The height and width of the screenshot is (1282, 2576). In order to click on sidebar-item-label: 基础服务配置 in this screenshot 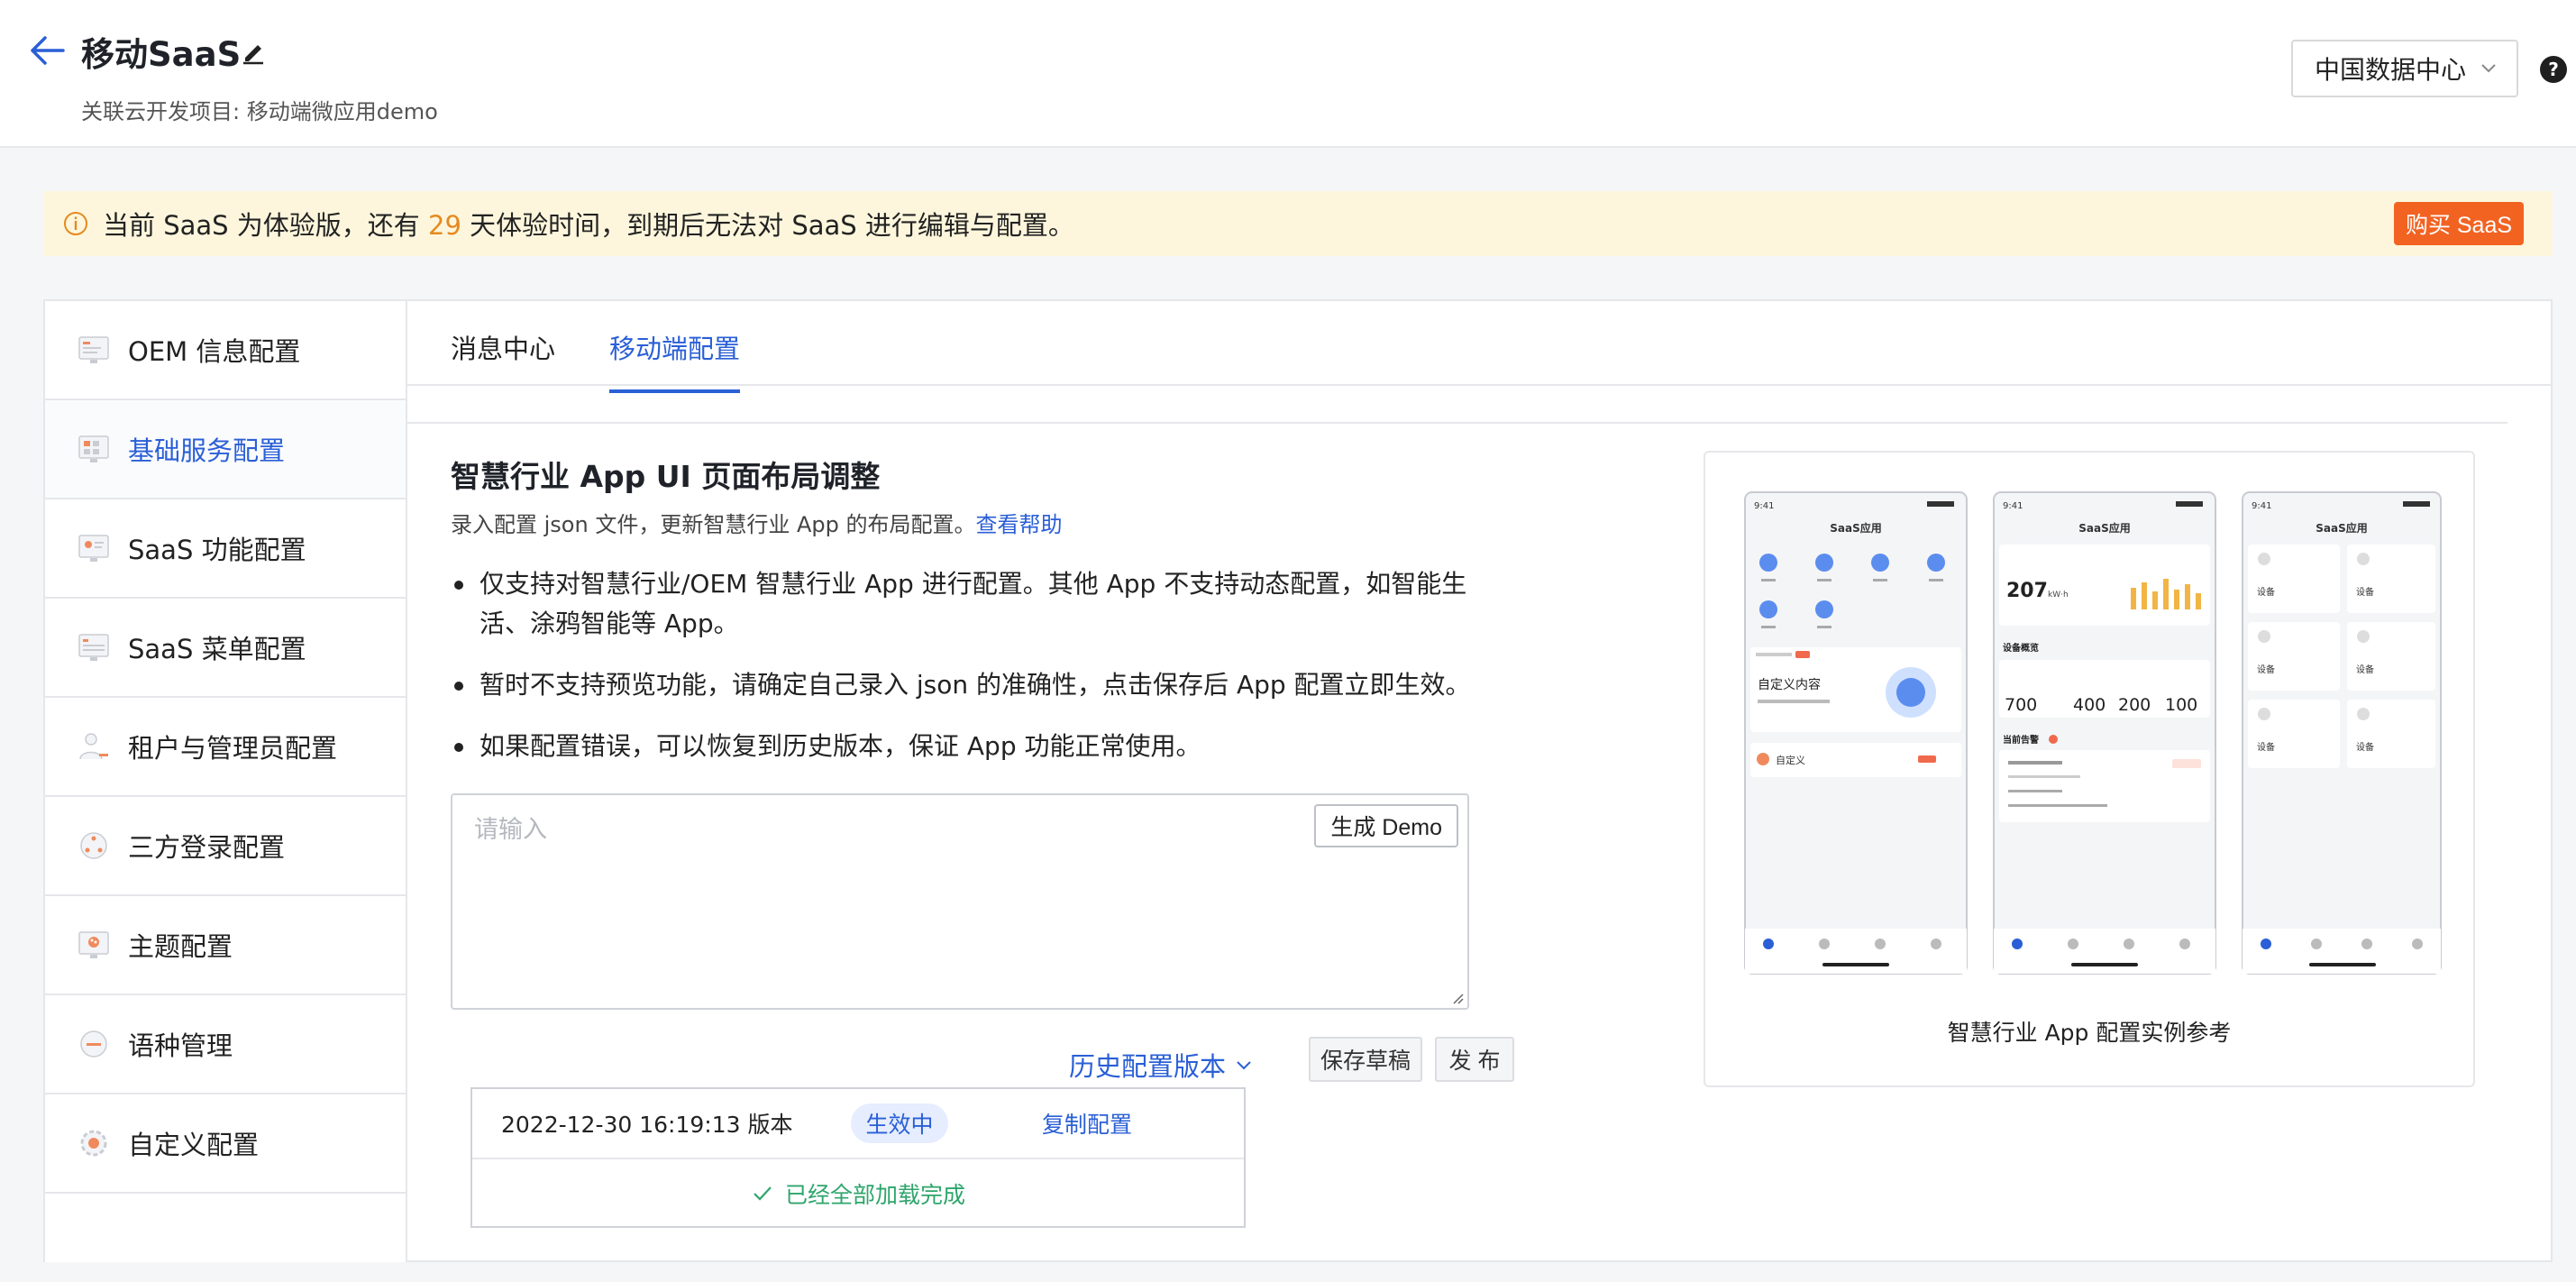, I will do `click(207, 450)`.